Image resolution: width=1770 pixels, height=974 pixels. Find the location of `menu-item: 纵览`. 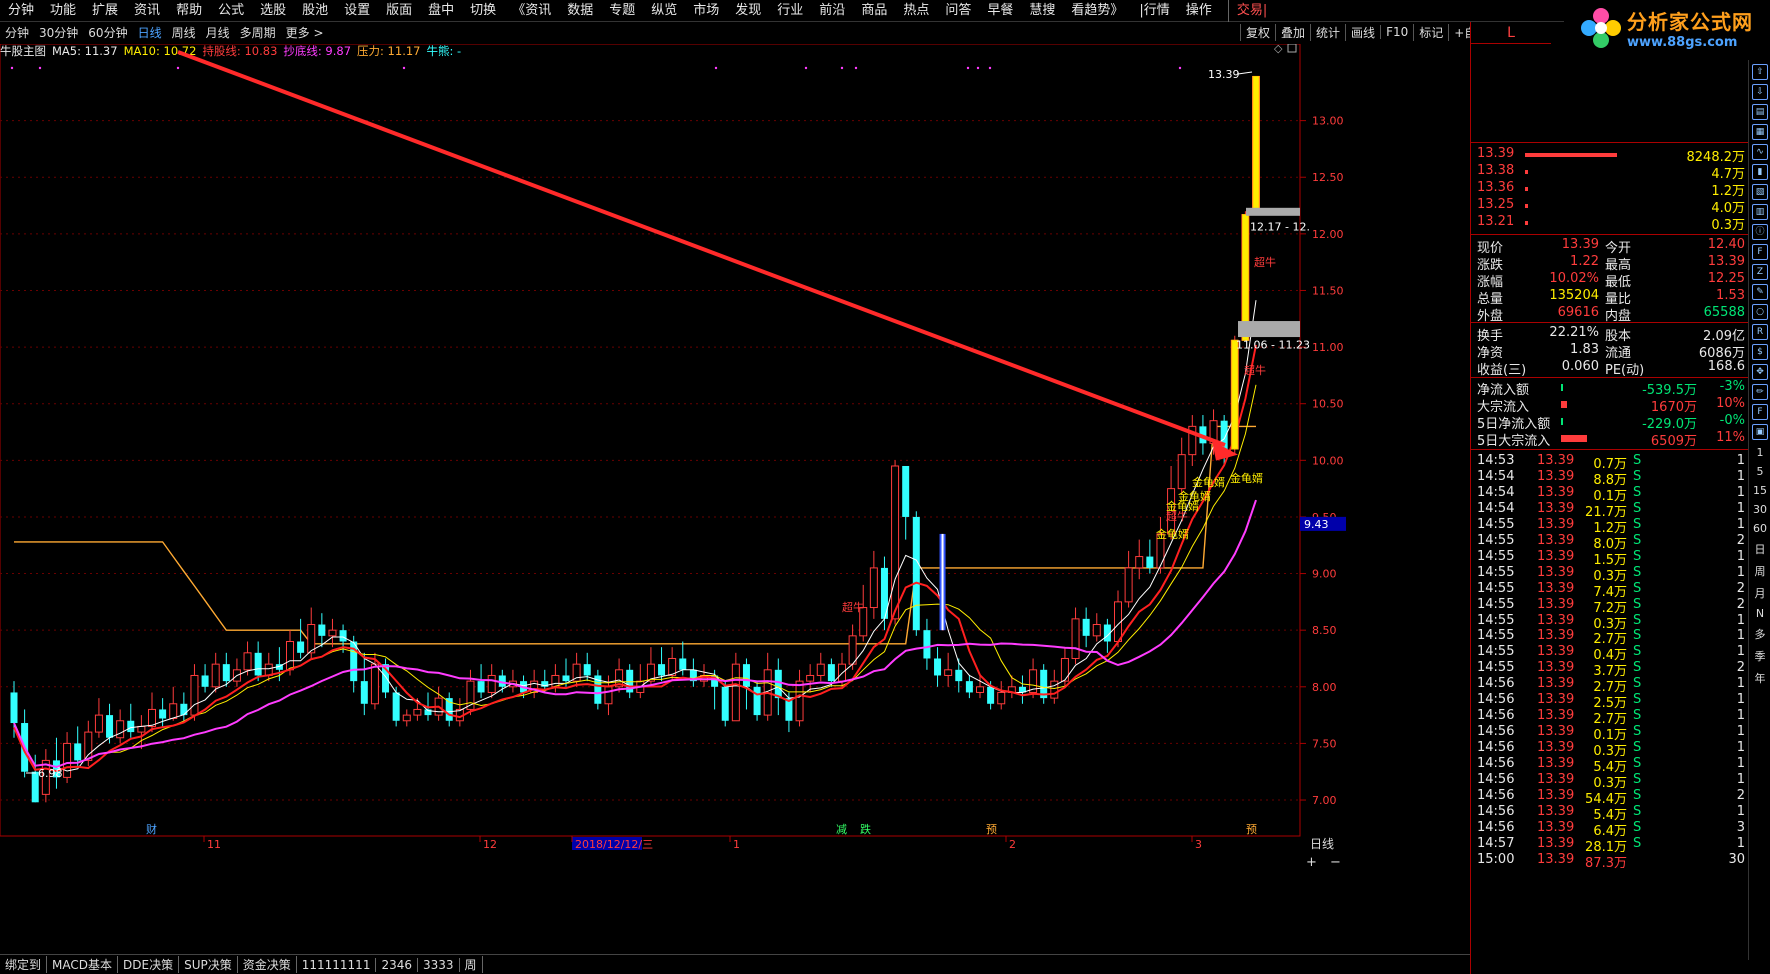

menu-item: 纵览 is located at coordinates (664, 11).